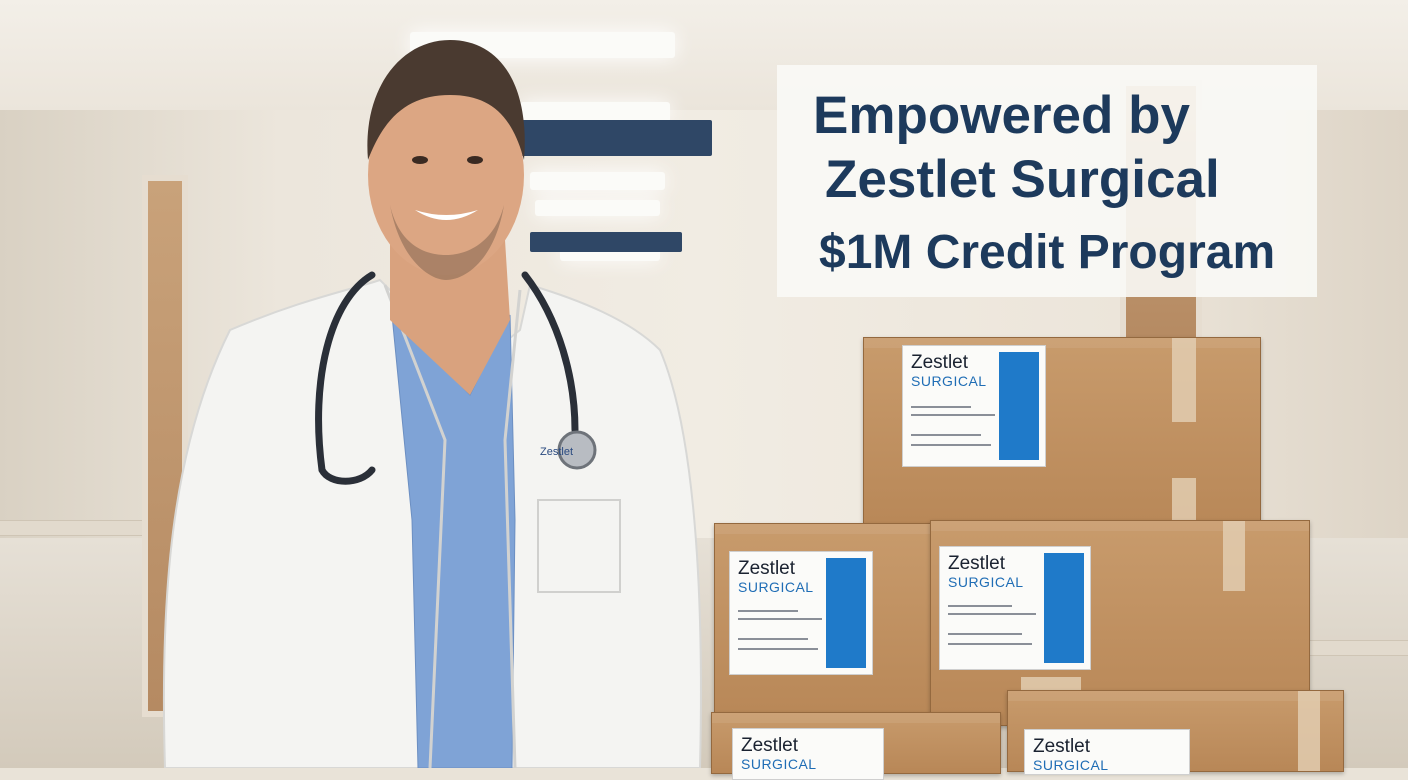 This screenshot has height=780, width=1408. I want to click on headline-line-1: Empowered by, so click(1001, 115).